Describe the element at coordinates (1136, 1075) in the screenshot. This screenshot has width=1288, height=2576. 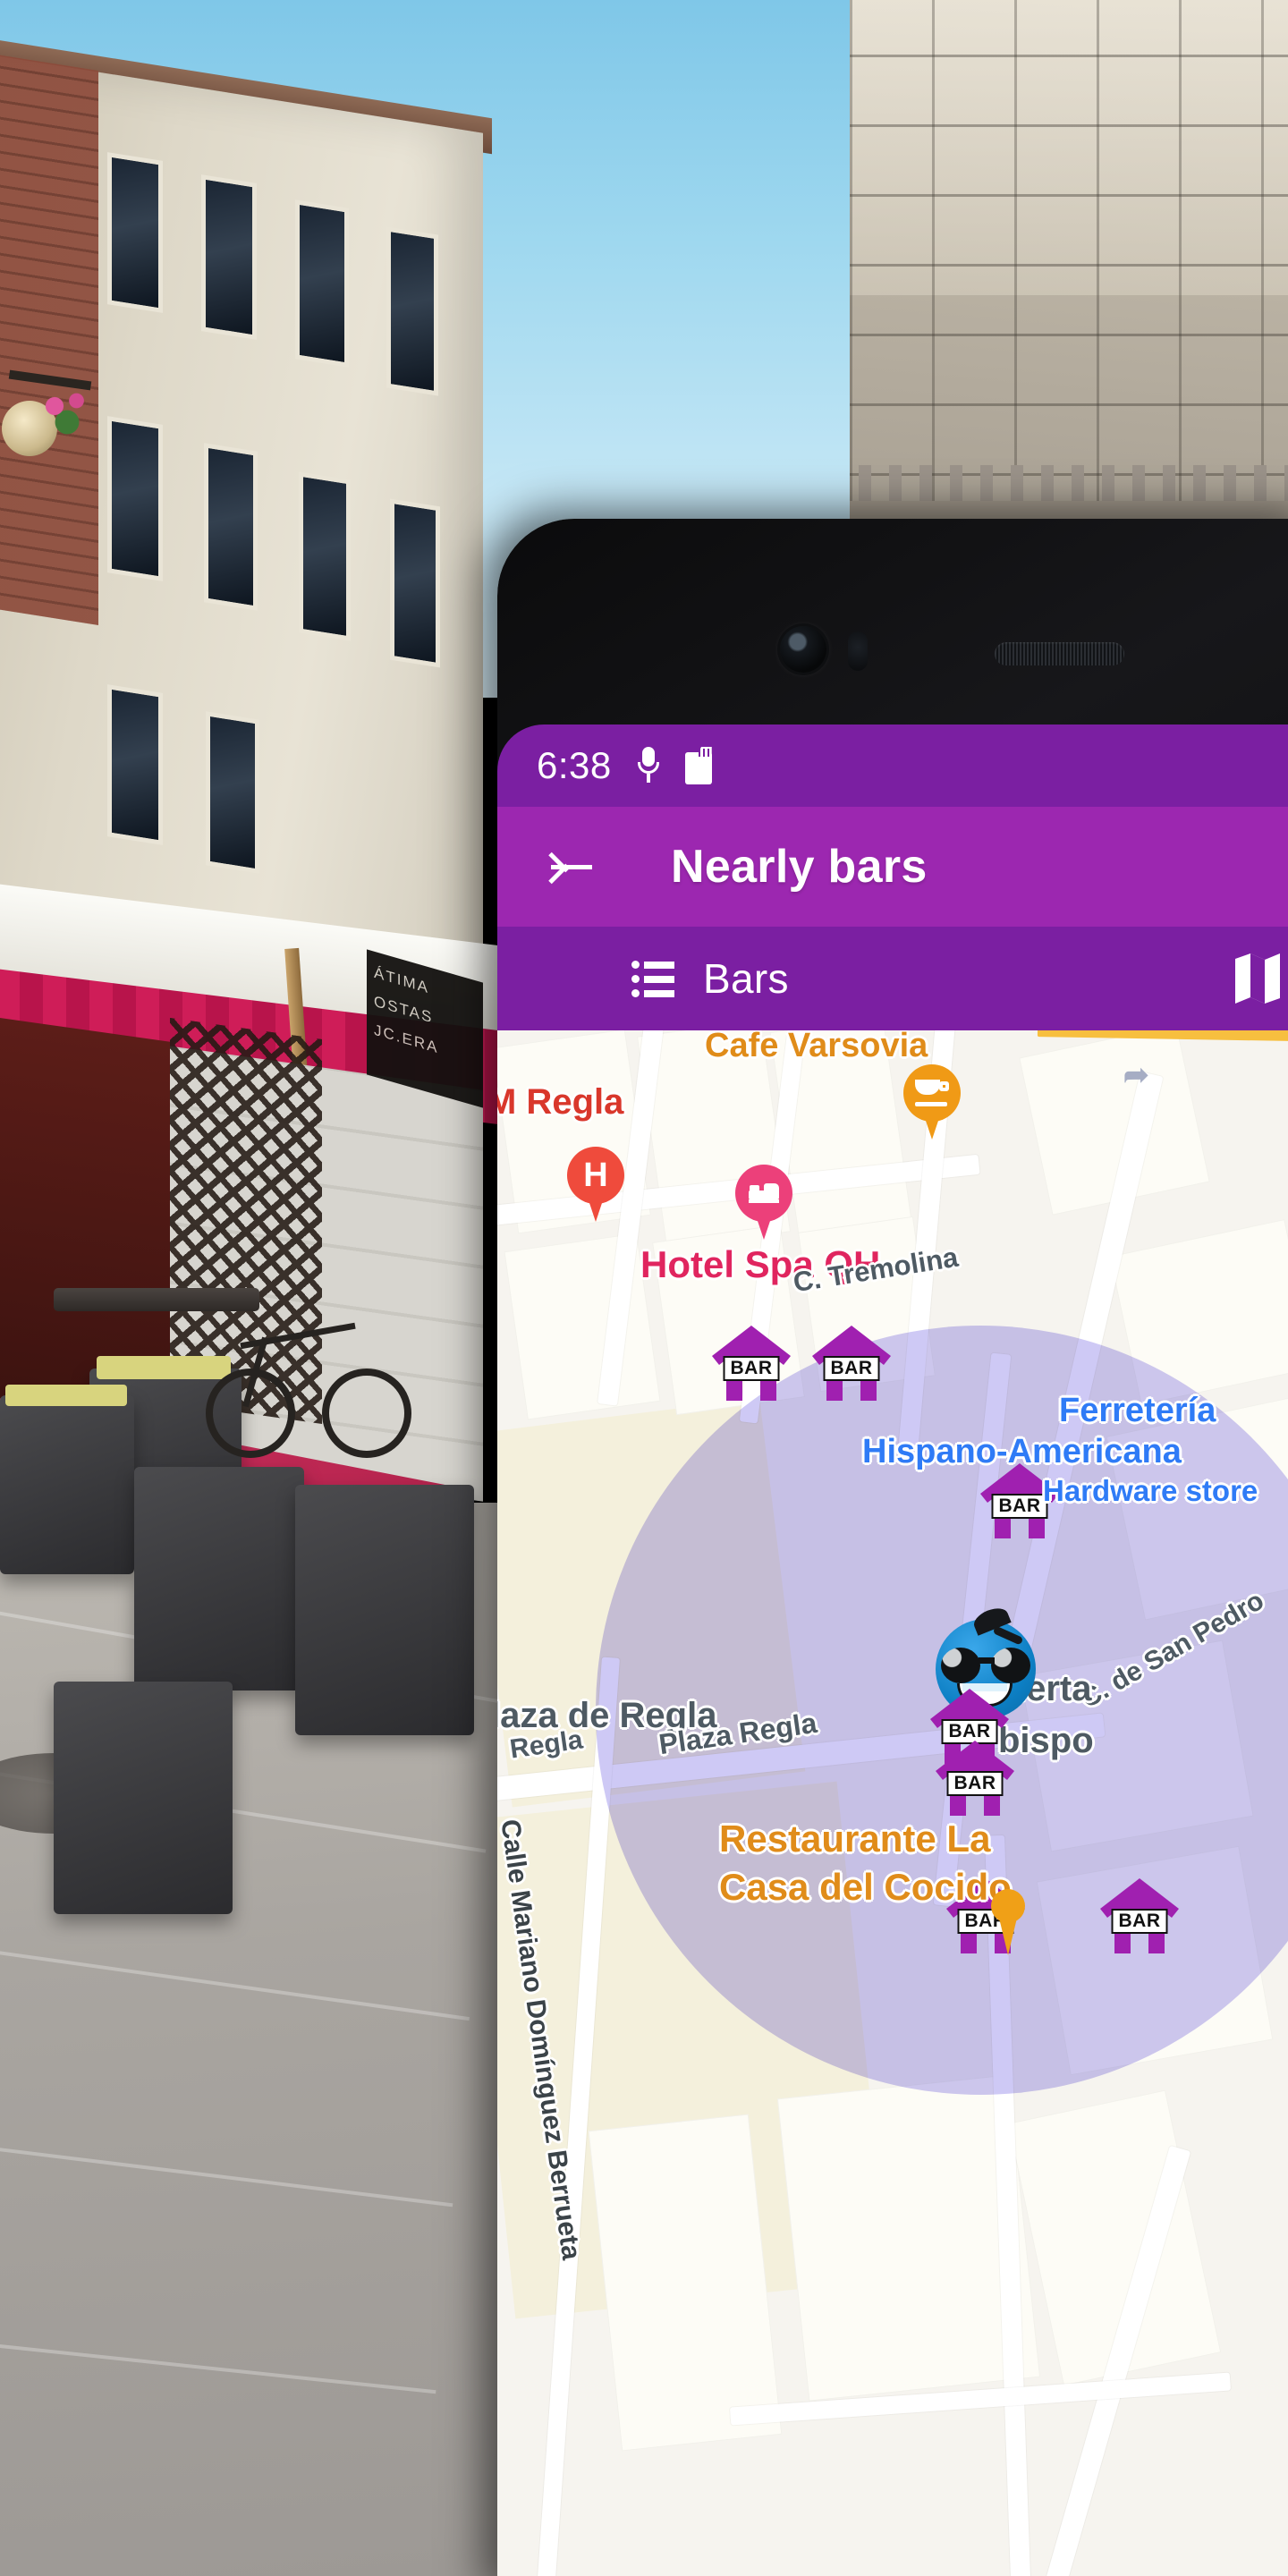
I see `one-way-arrow-icon: ➦` at that location.